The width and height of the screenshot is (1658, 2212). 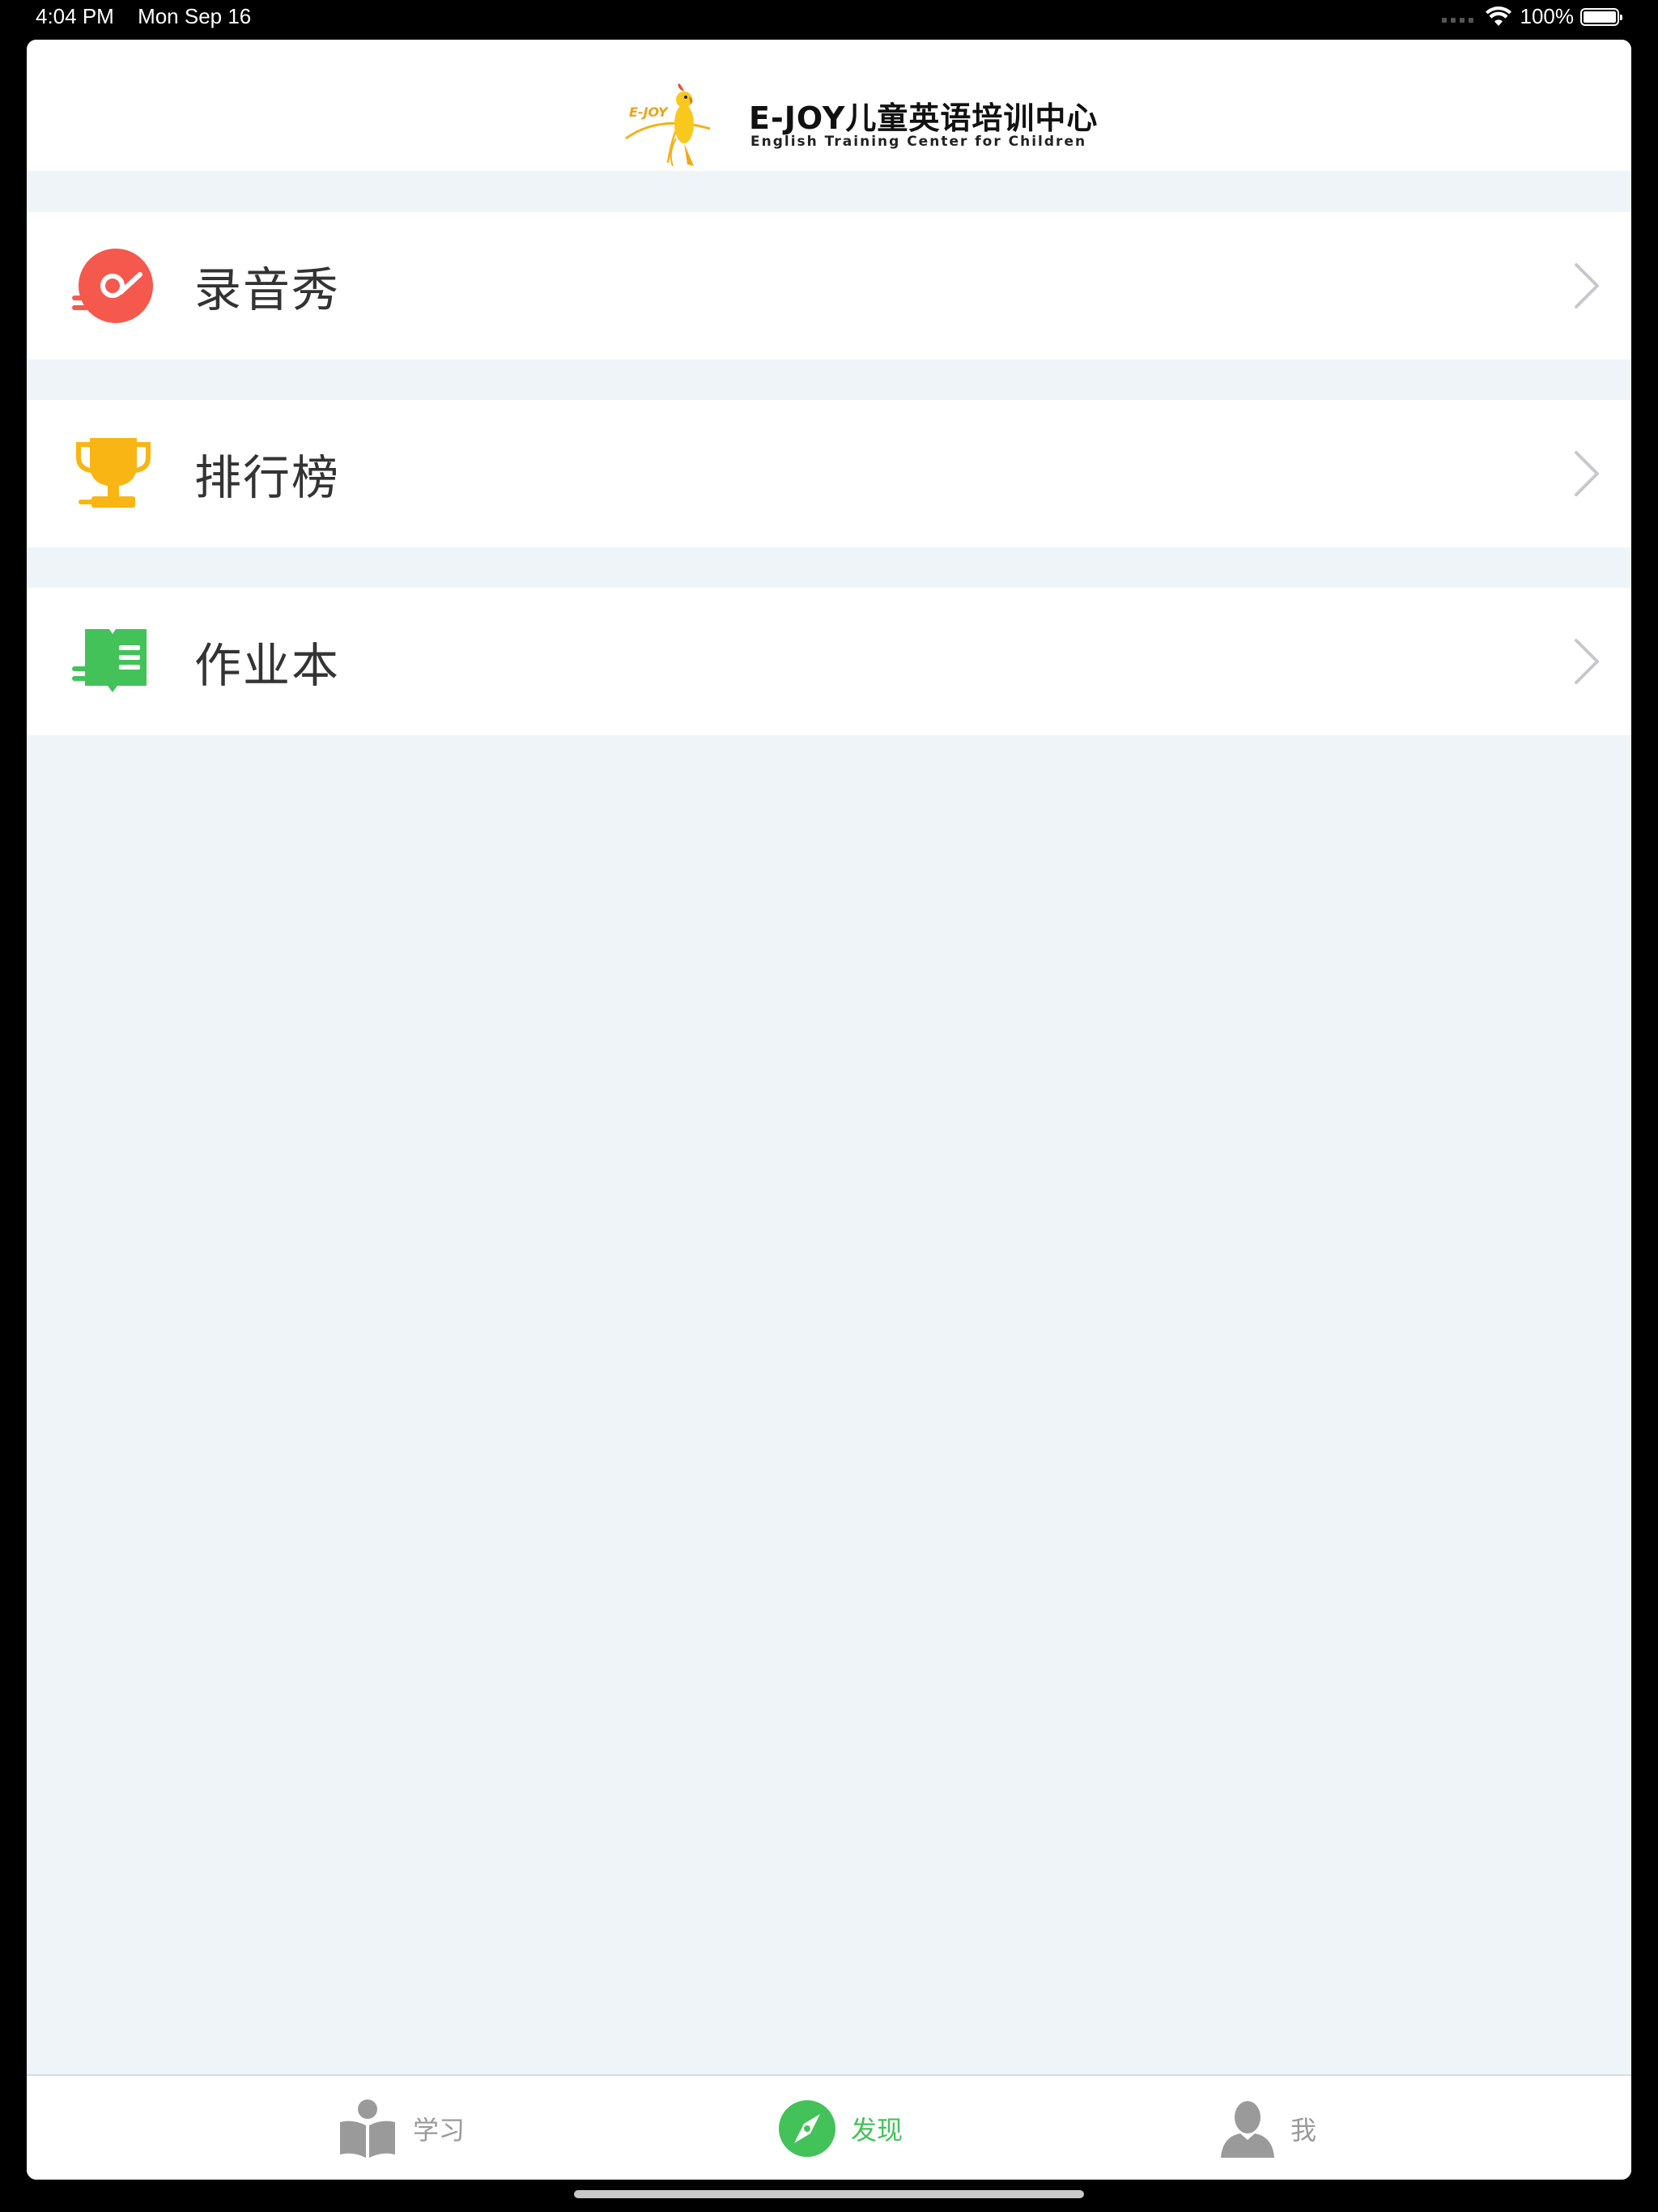 What do you see at coordinates (668, 125) in the screenshot?
I see `parrot-logo-icon` at bounding box center [668, 125].